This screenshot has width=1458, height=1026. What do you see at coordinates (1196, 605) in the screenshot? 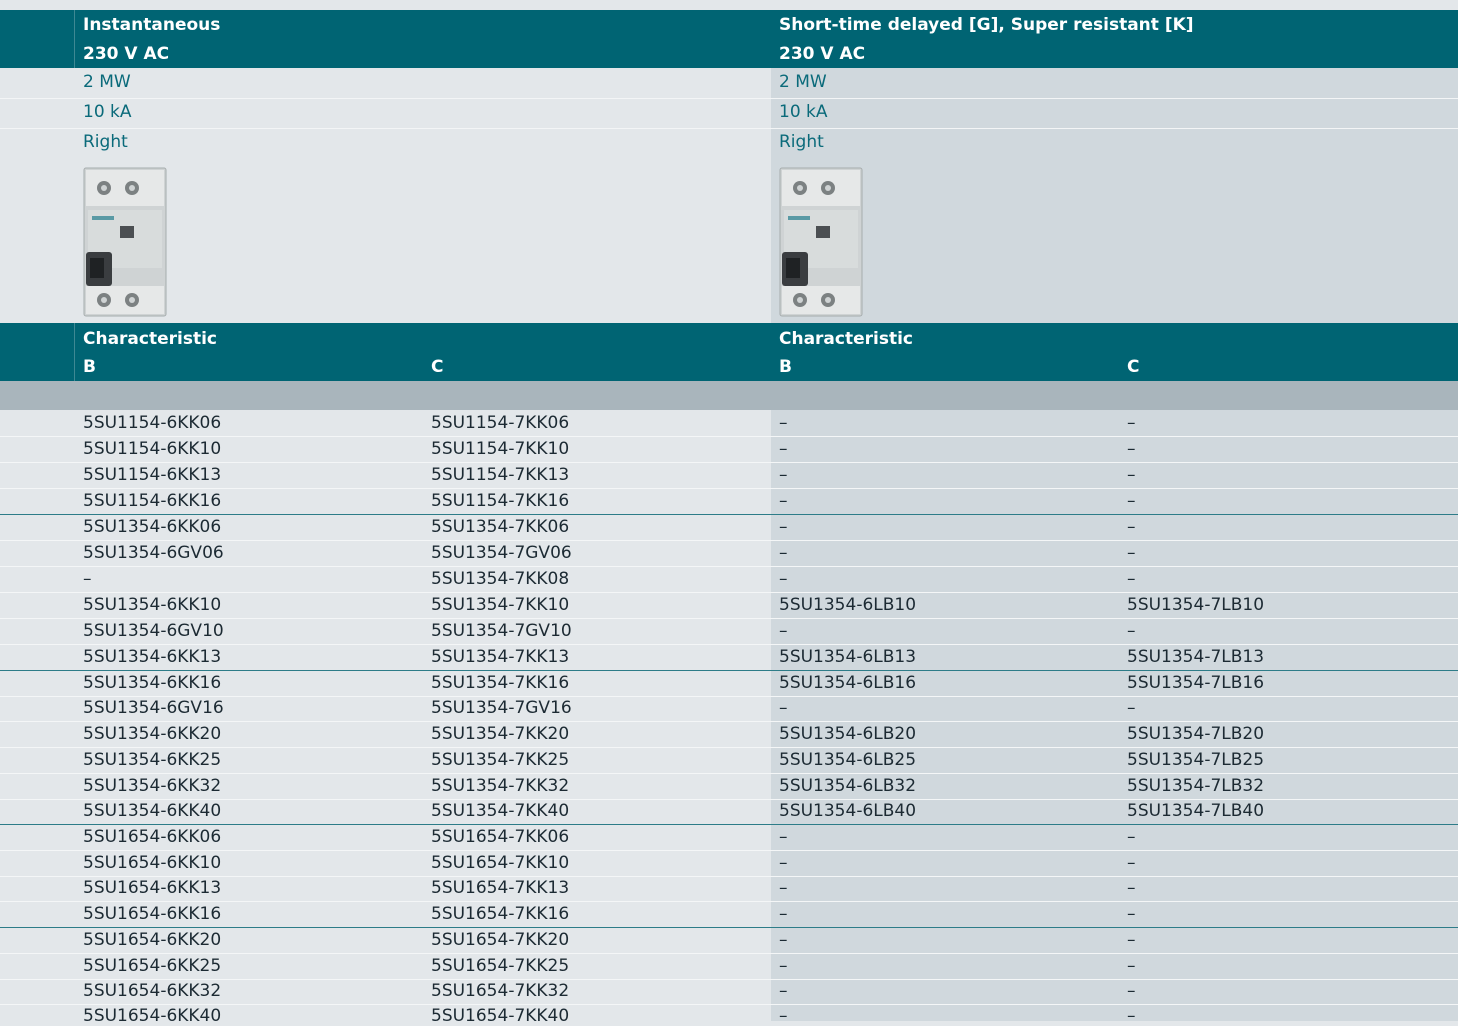
I see `cell-right-c: 5SU1354-7LB10` at bounding box center [1196, 605].